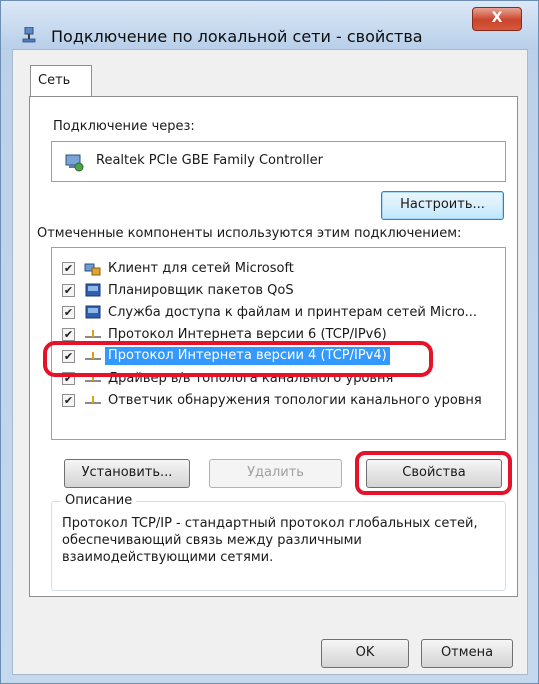 The image size is (539, 684). Describe the element at coordinates (124, 126) in the screenshot. I see `connect-using-label: Подключение через:` at that location.